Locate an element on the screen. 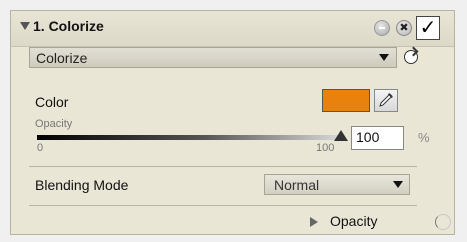  eyedropper-button is located at coordinates (386, 100).